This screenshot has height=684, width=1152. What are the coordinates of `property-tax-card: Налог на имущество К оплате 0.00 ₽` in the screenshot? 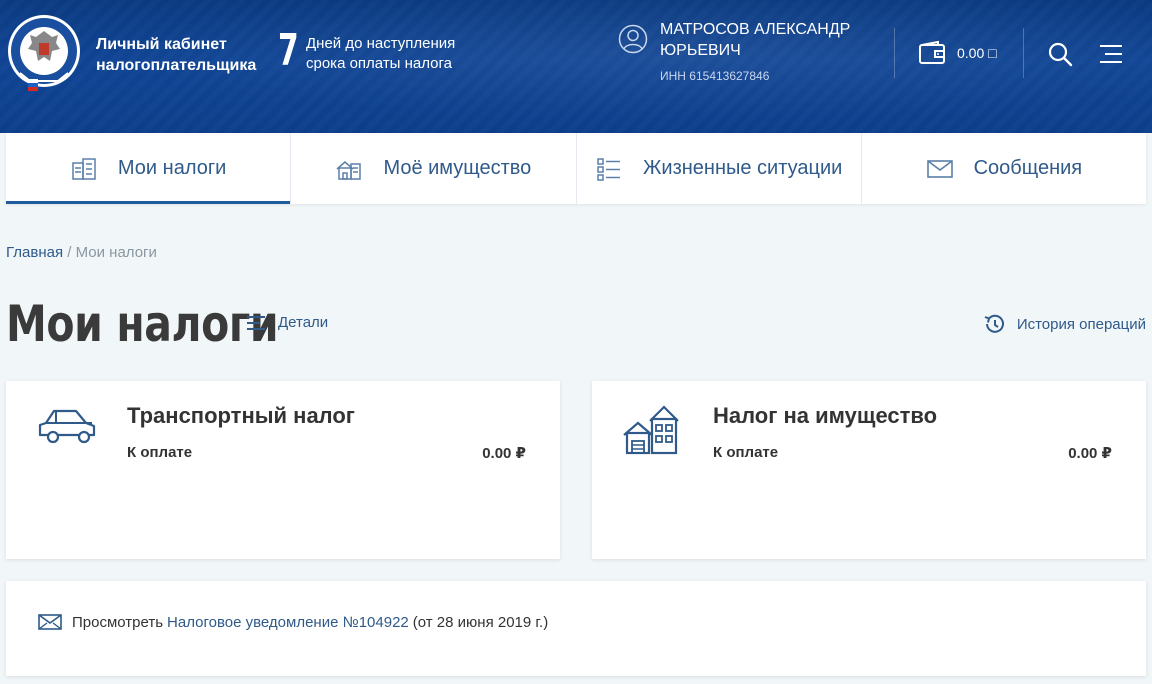 It's located at (869, 470).